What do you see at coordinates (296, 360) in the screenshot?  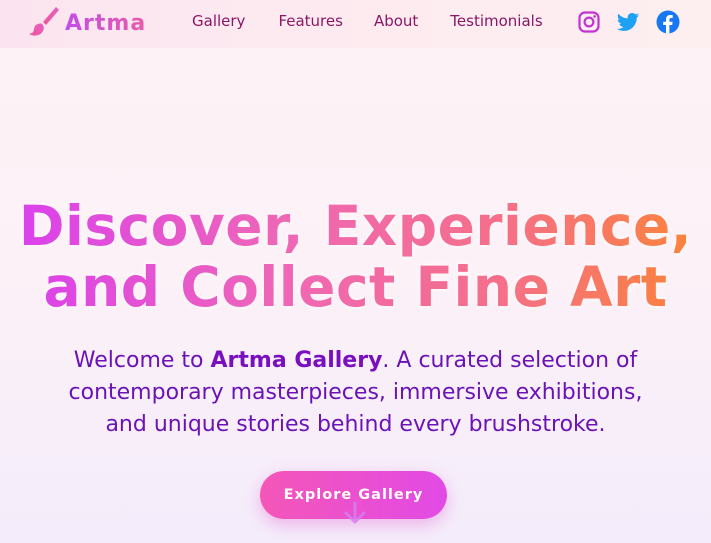 I see `subtitle-brand: Artma Gallery` at bounding box center [296, 360].